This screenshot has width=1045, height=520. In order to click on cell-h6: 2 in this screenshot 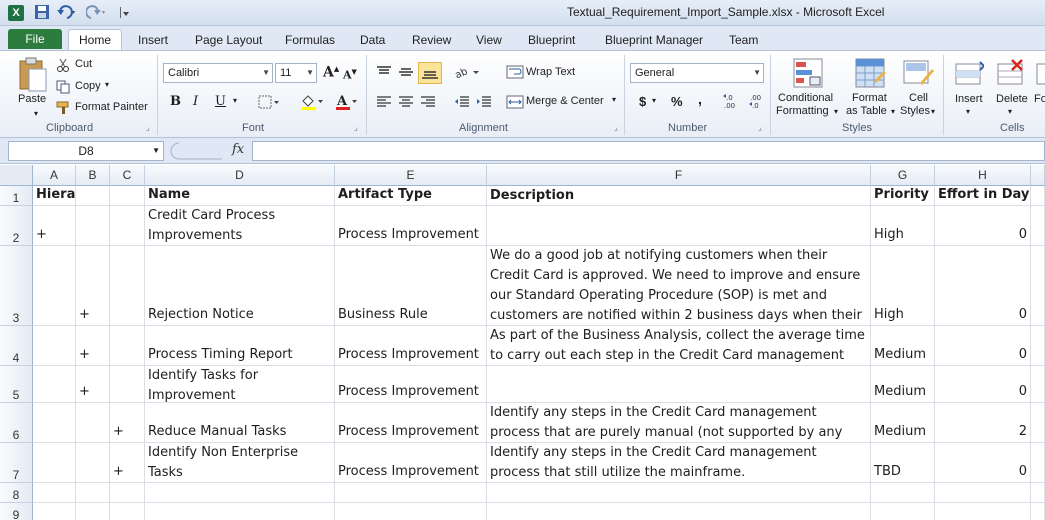, I will do `click(983, 423)`.